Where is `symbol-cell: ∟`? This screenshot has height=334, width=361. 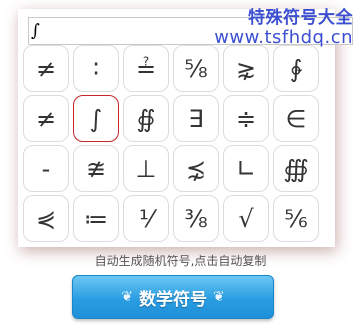
symbol-cell: ∟ is located at coordinates (246, 168).